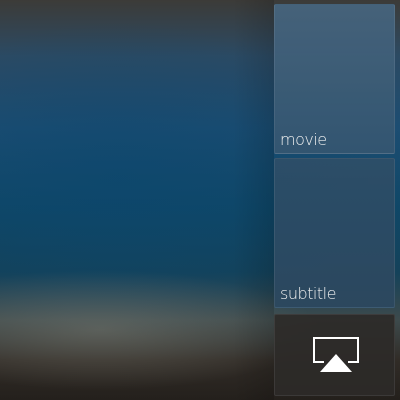 The width and height of the screenshot is (400, 400). I want to click on movie-tile: movie, so click(334, 79).